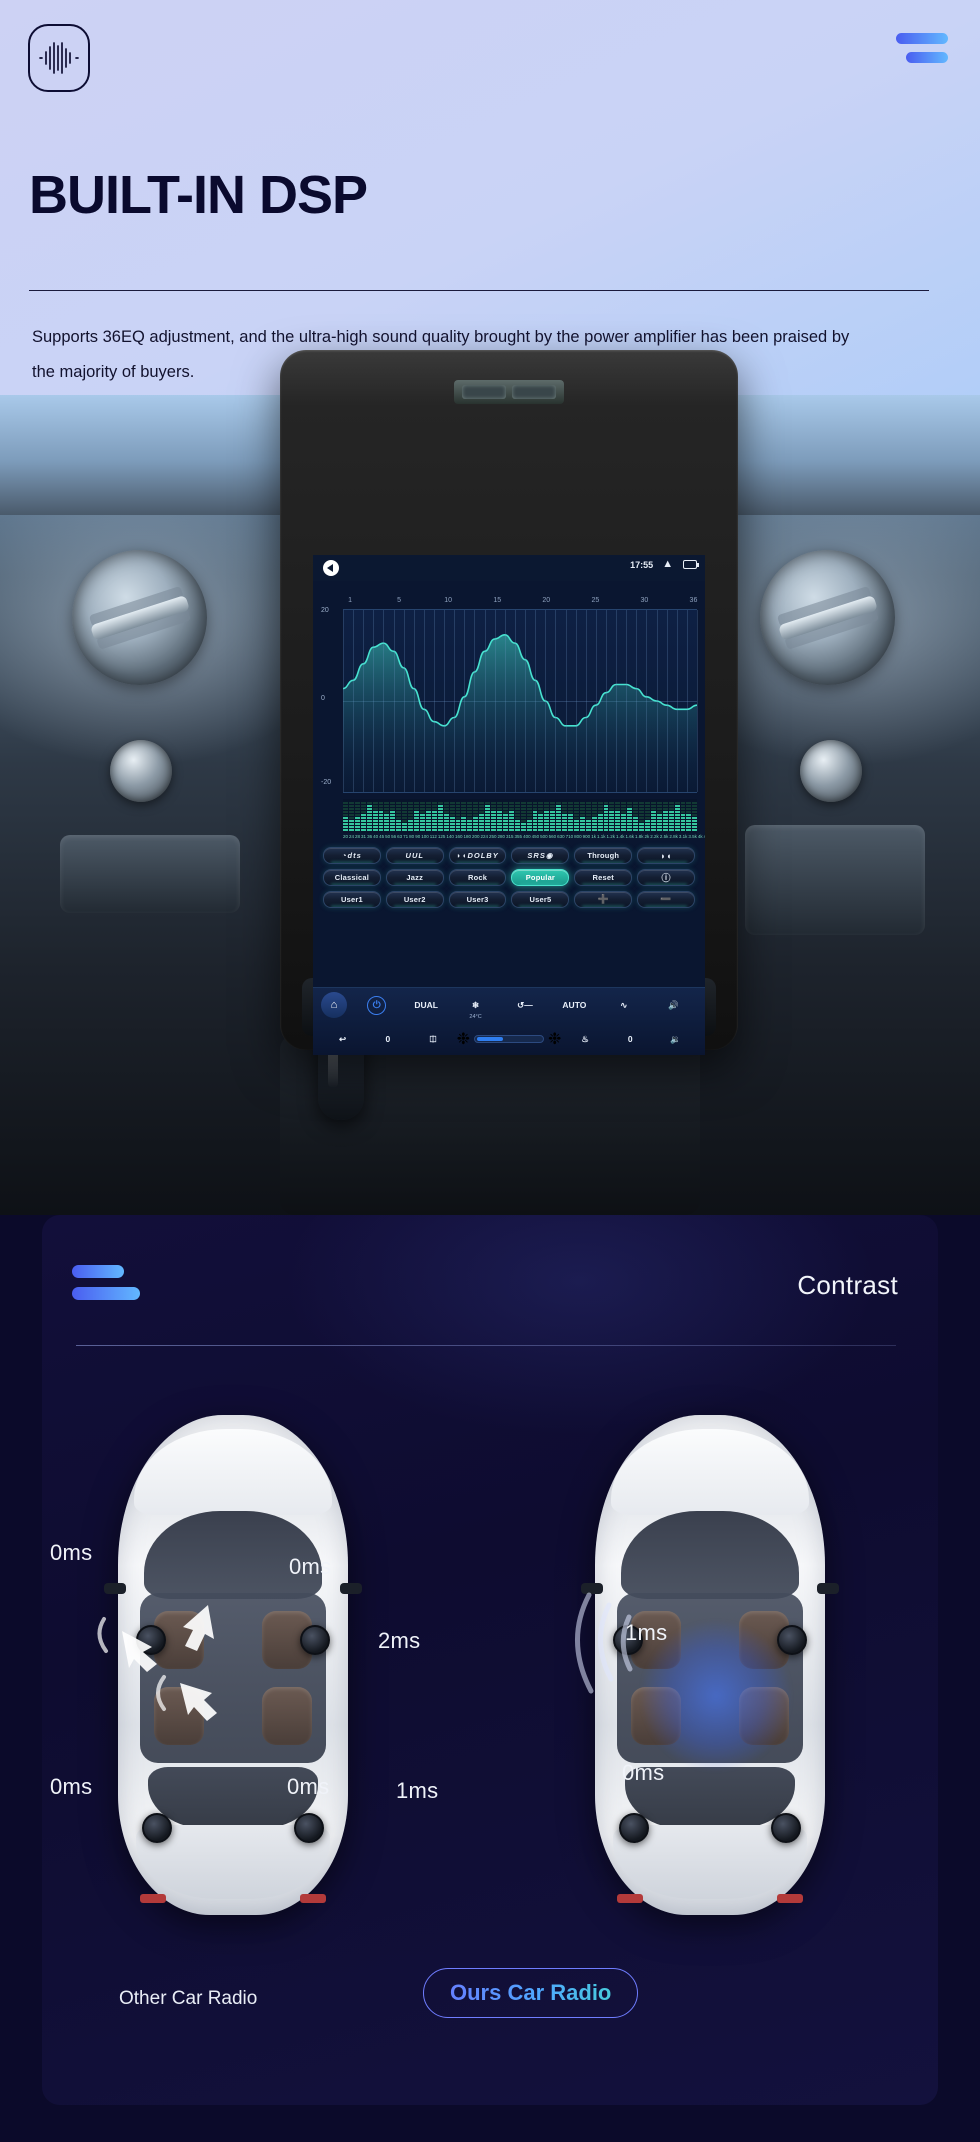 This screenshot has width=980, height=2142. Describe the element at coordinates (623, 1005) in the screenshot. I see `defrost-icon: ∿` at that location.